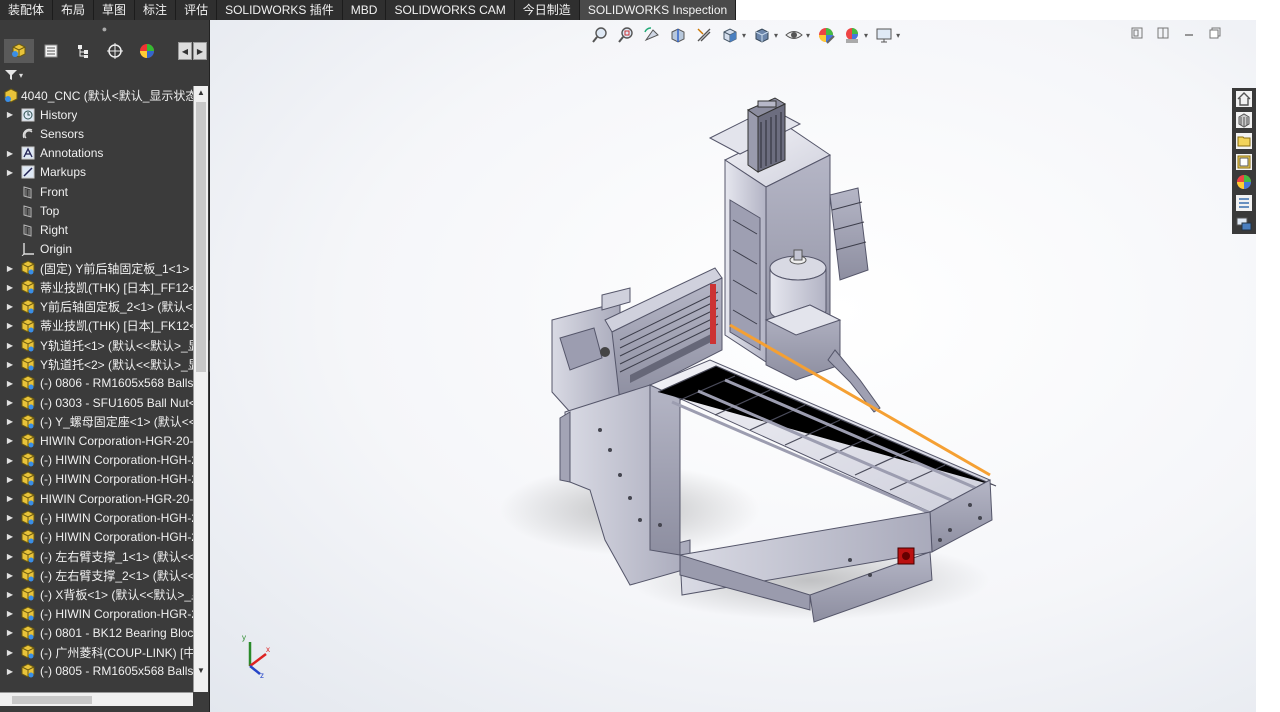  Describe the element at coordinates (96, 114) in the screenshot. I see `tree-item: ▶ History` at that location.